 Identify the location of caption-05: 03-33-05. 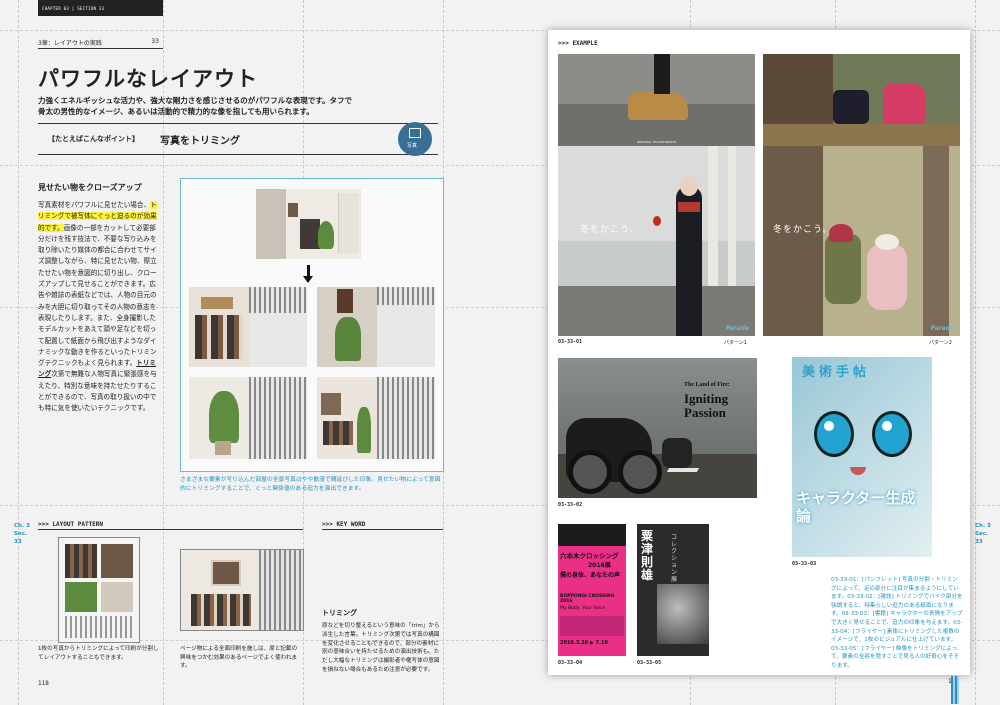
(649, 663).